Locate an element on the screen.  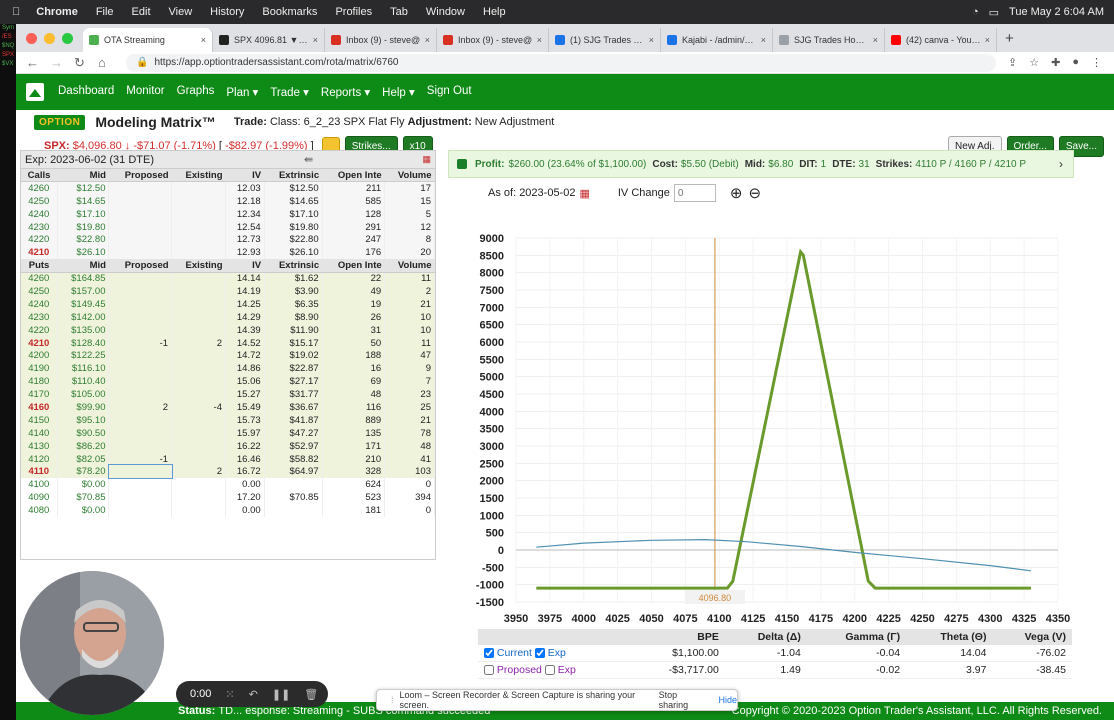
drag-handle-icon: ⁞ is located at coordinates (392, 700).